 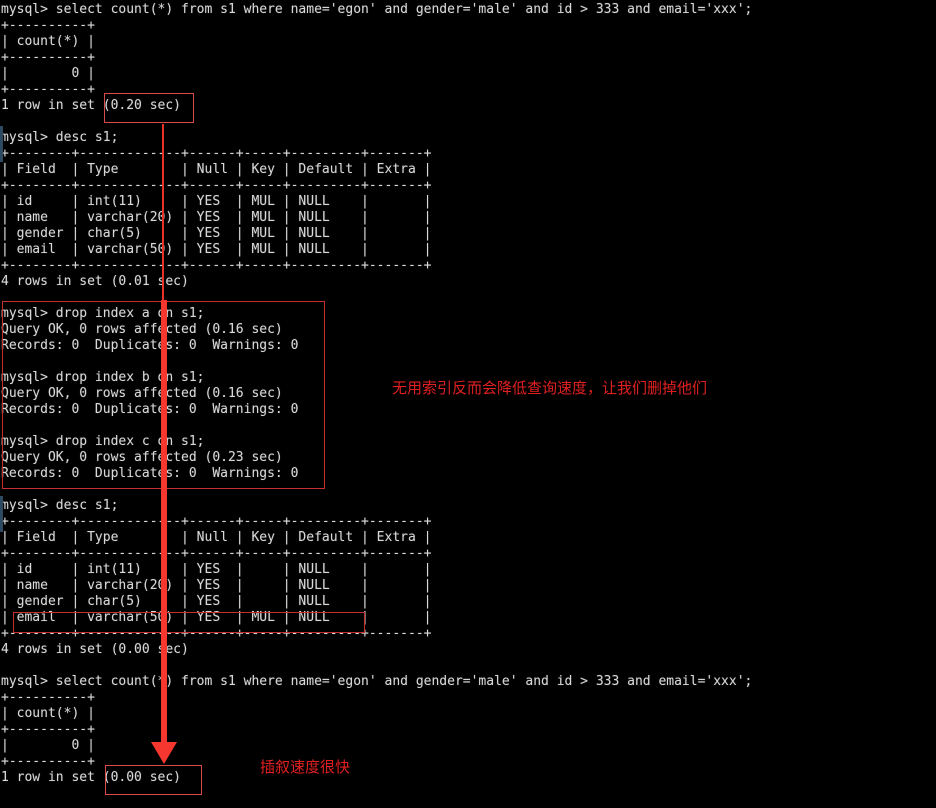 What do you see at coordinates (103, 441) in the screenshot?
I see `terminal-line: mysql> drop index c on s1;` at bounding box center [103, 441].